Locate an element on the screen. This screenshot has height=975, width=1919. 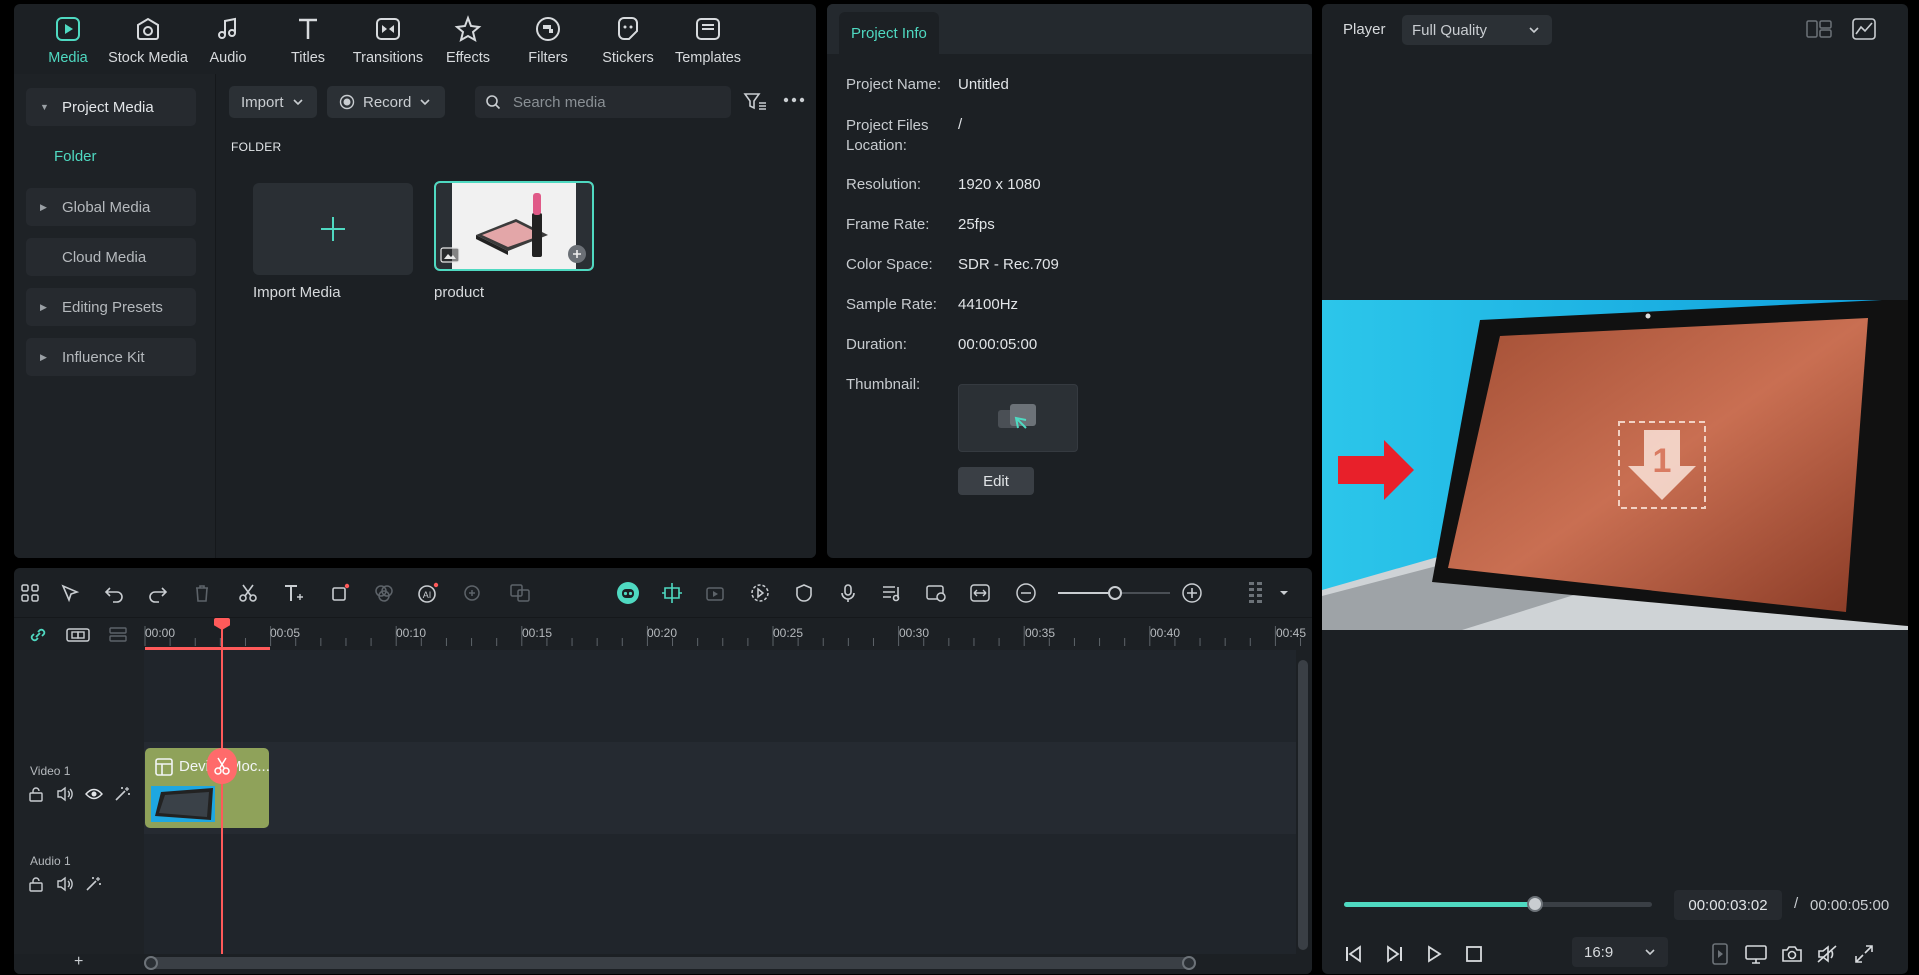
fullscreen-icon is located at coordinates (1864, 954).